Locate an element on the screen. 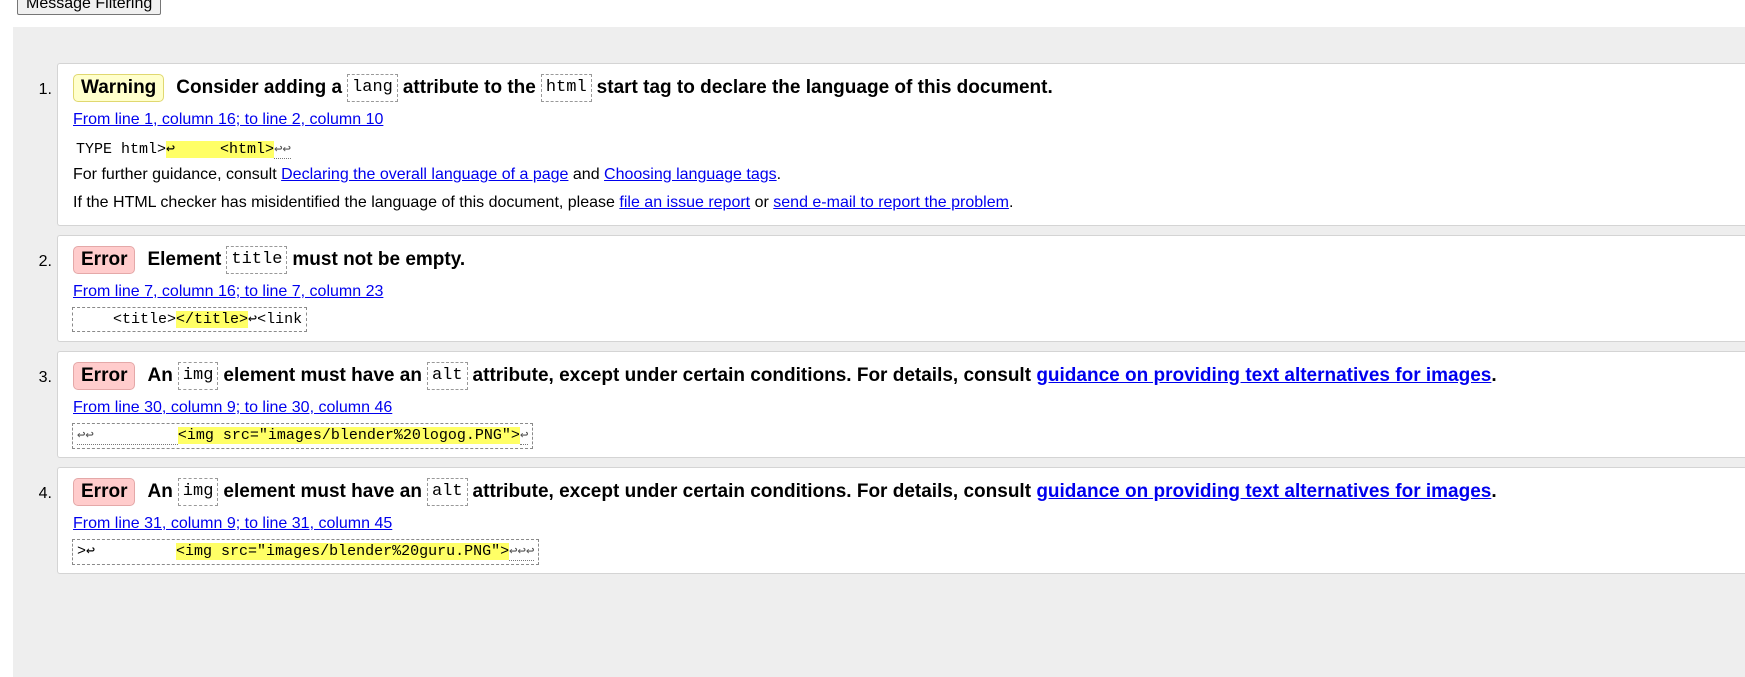 The width and height of the screenshot is (1745, 677). message-text: Consider adding a is located at coordinates (259, 87).